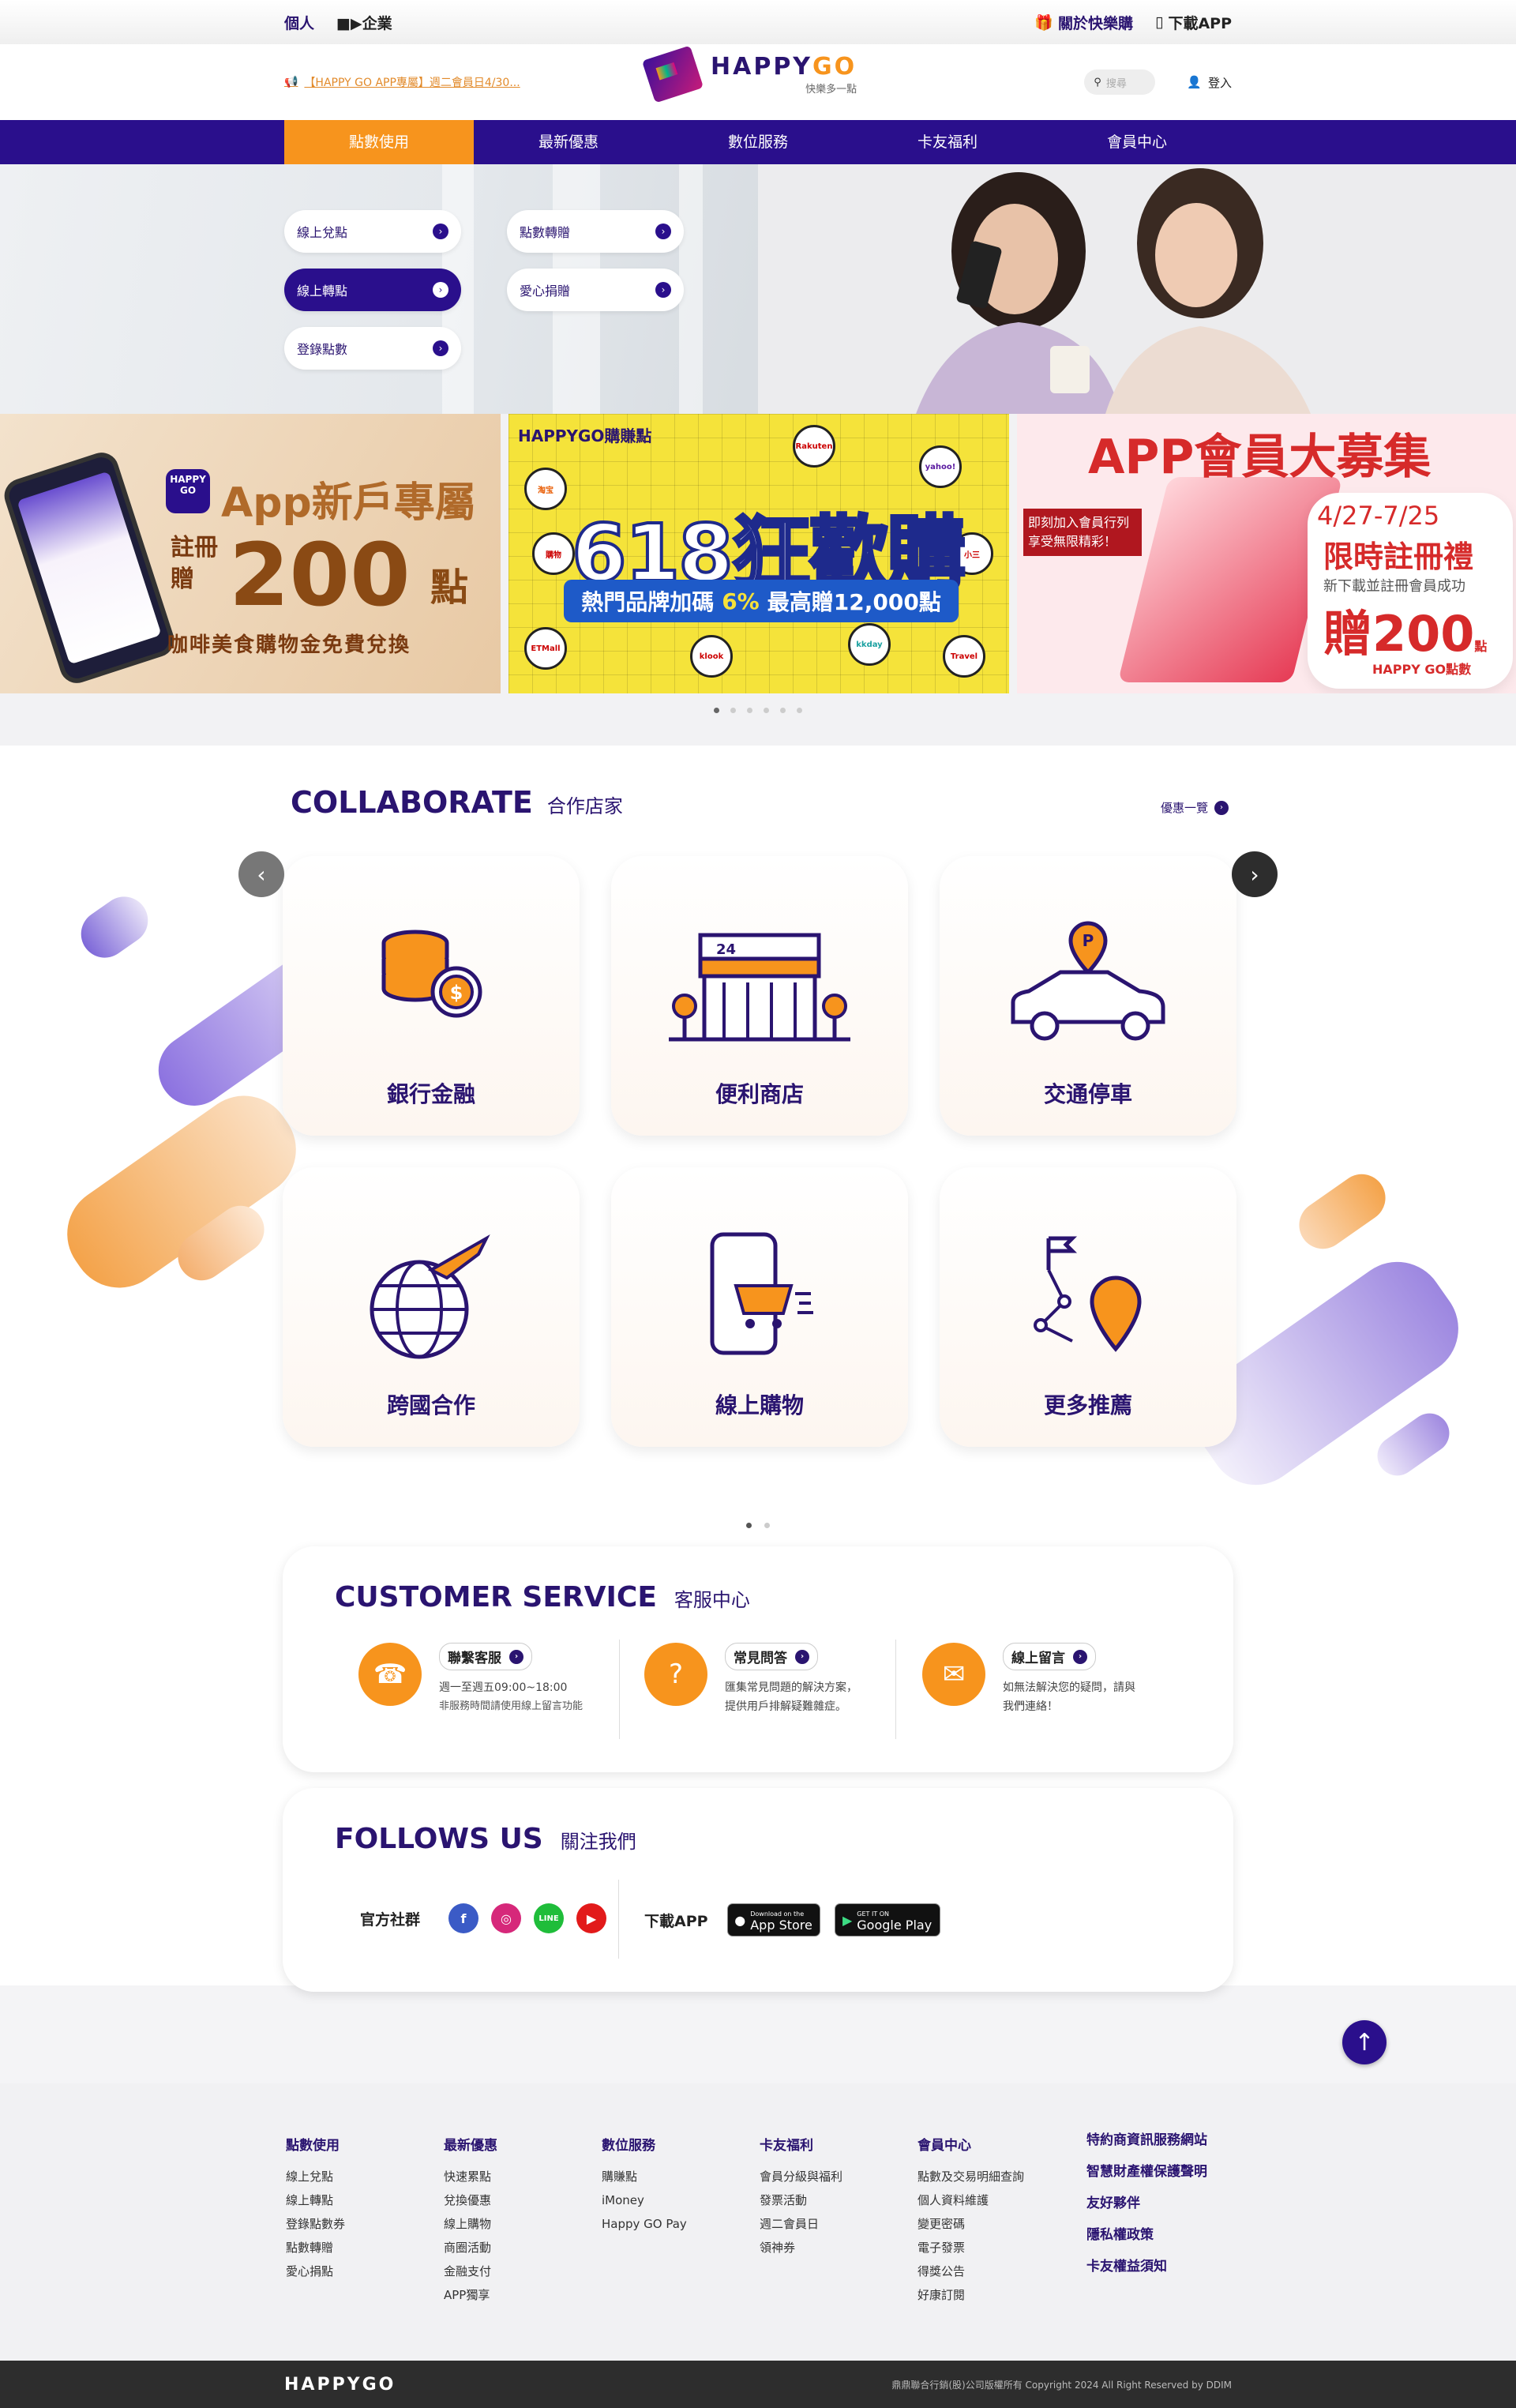 Image resolution: width=1516 pixels, height=2408 pixels. What do you see at coordinates (760, 996) in the screenshot?
I see `category-card-convenience: 24 便利商店` at bounding box center [760, 996].